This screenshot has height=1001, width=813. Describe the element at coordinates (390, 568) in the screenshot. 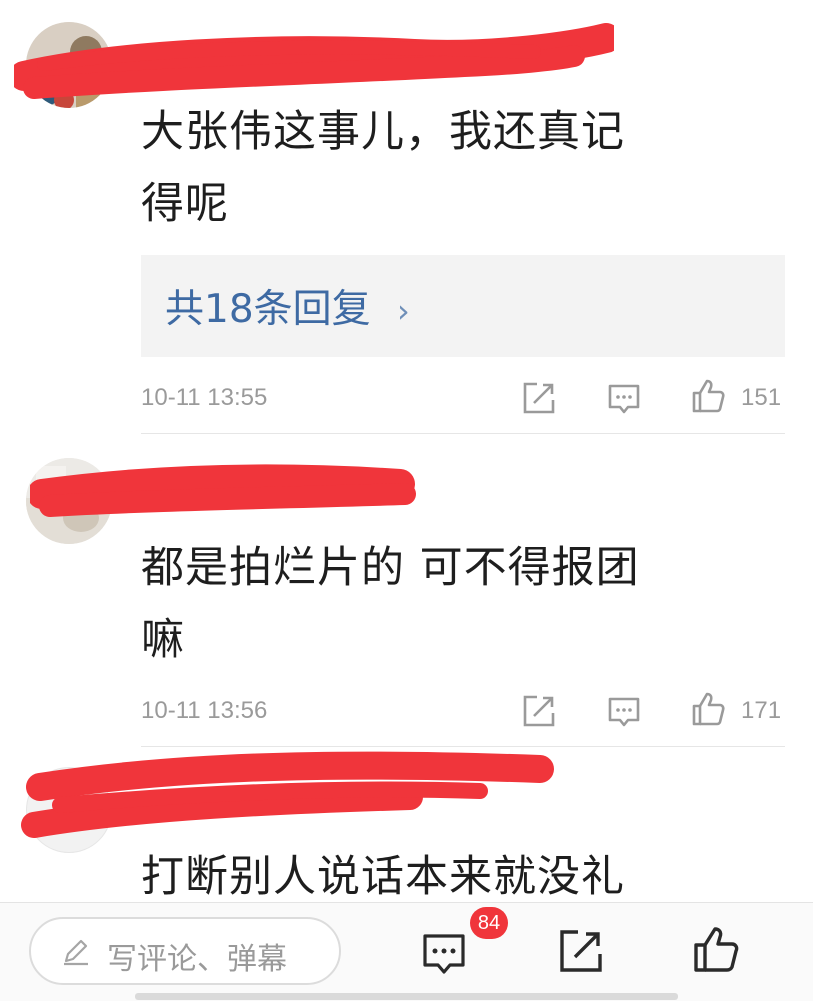

I see `comment-text-line: 都是拍烂片的 可不得报团` at that location.